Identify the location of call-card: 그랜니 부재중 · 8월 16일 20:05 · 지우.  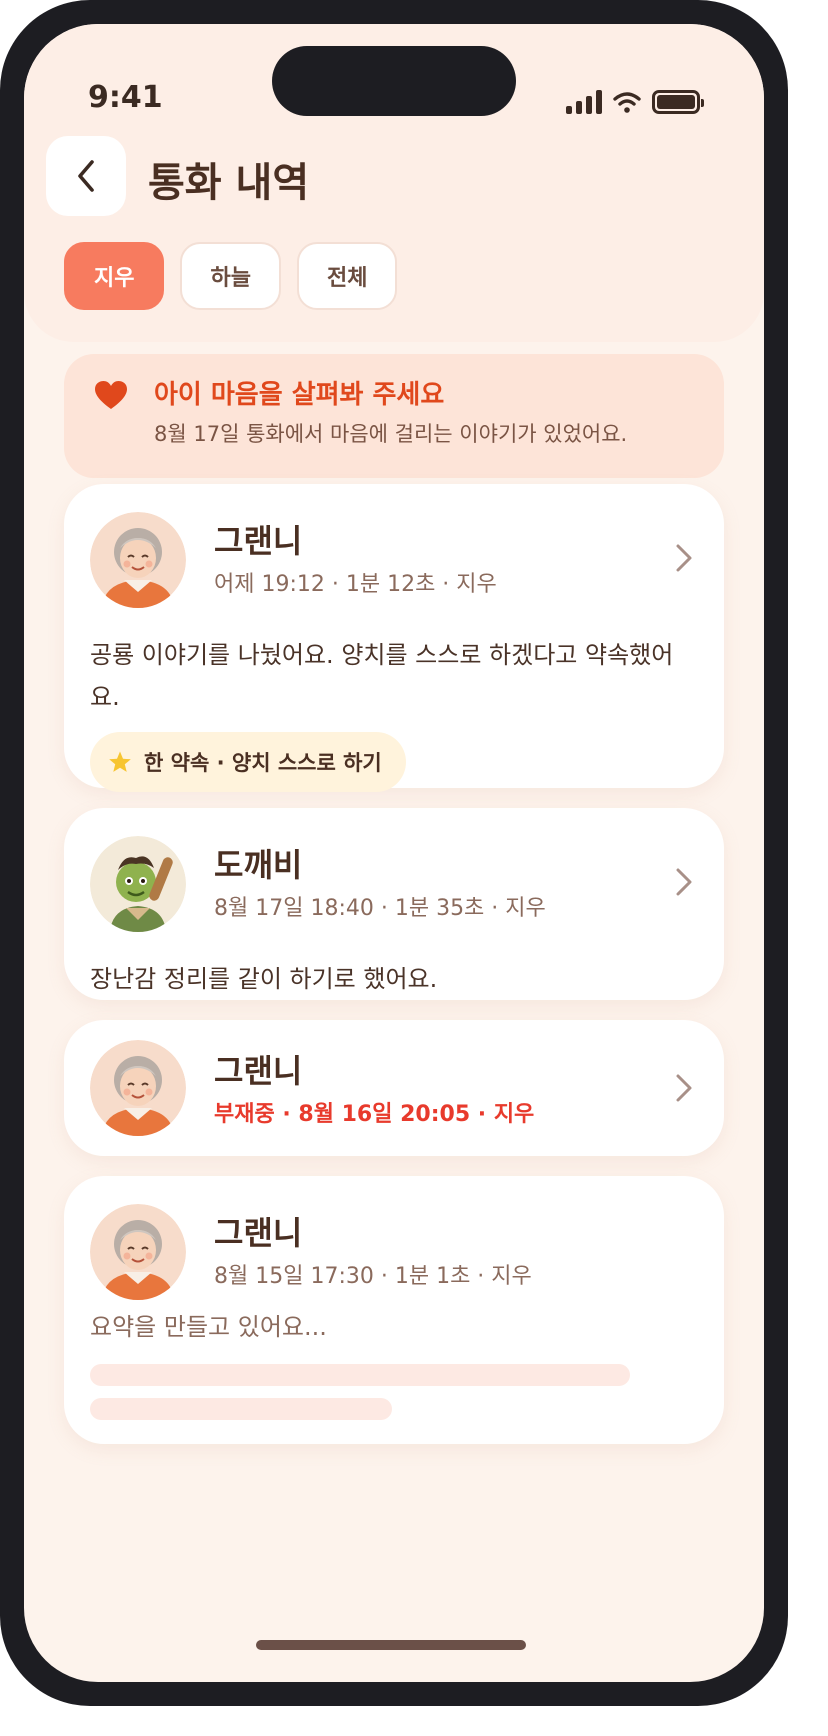
(394, 1088).